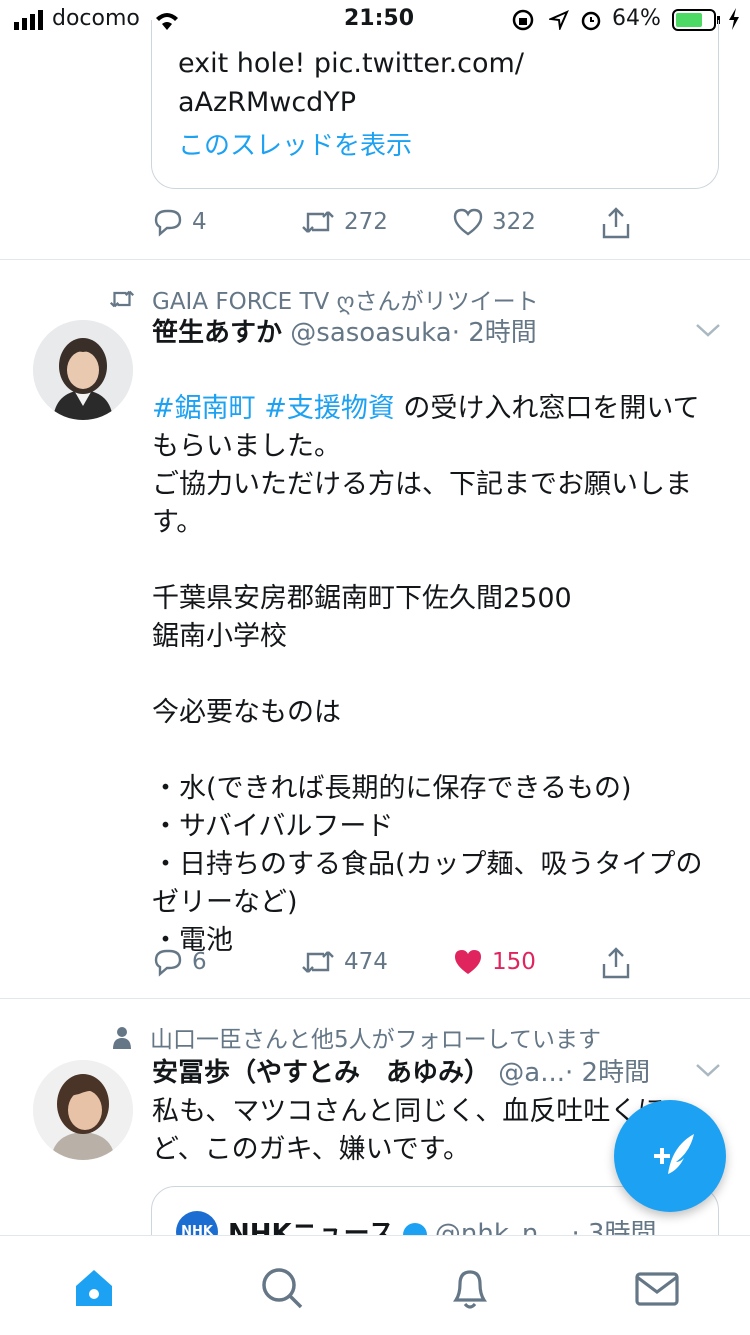  I want to click on tab-home, so click(94, 1288).